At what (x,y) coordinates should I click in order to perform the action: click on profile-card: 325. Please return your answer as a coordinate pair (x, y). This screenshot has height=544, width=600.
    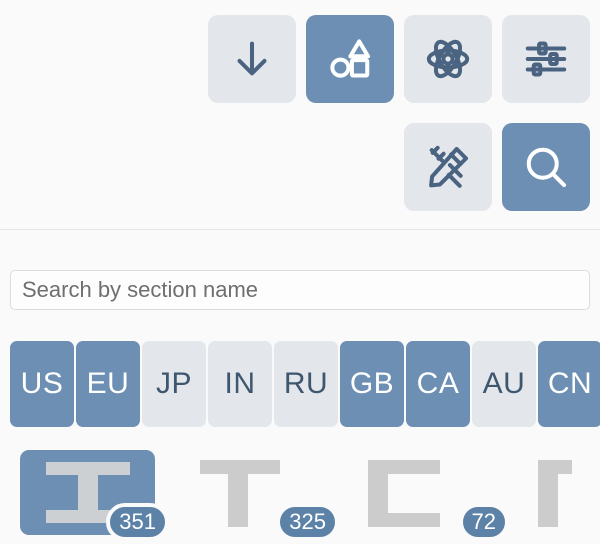
    Looking at the image, I should click on (264, 495).